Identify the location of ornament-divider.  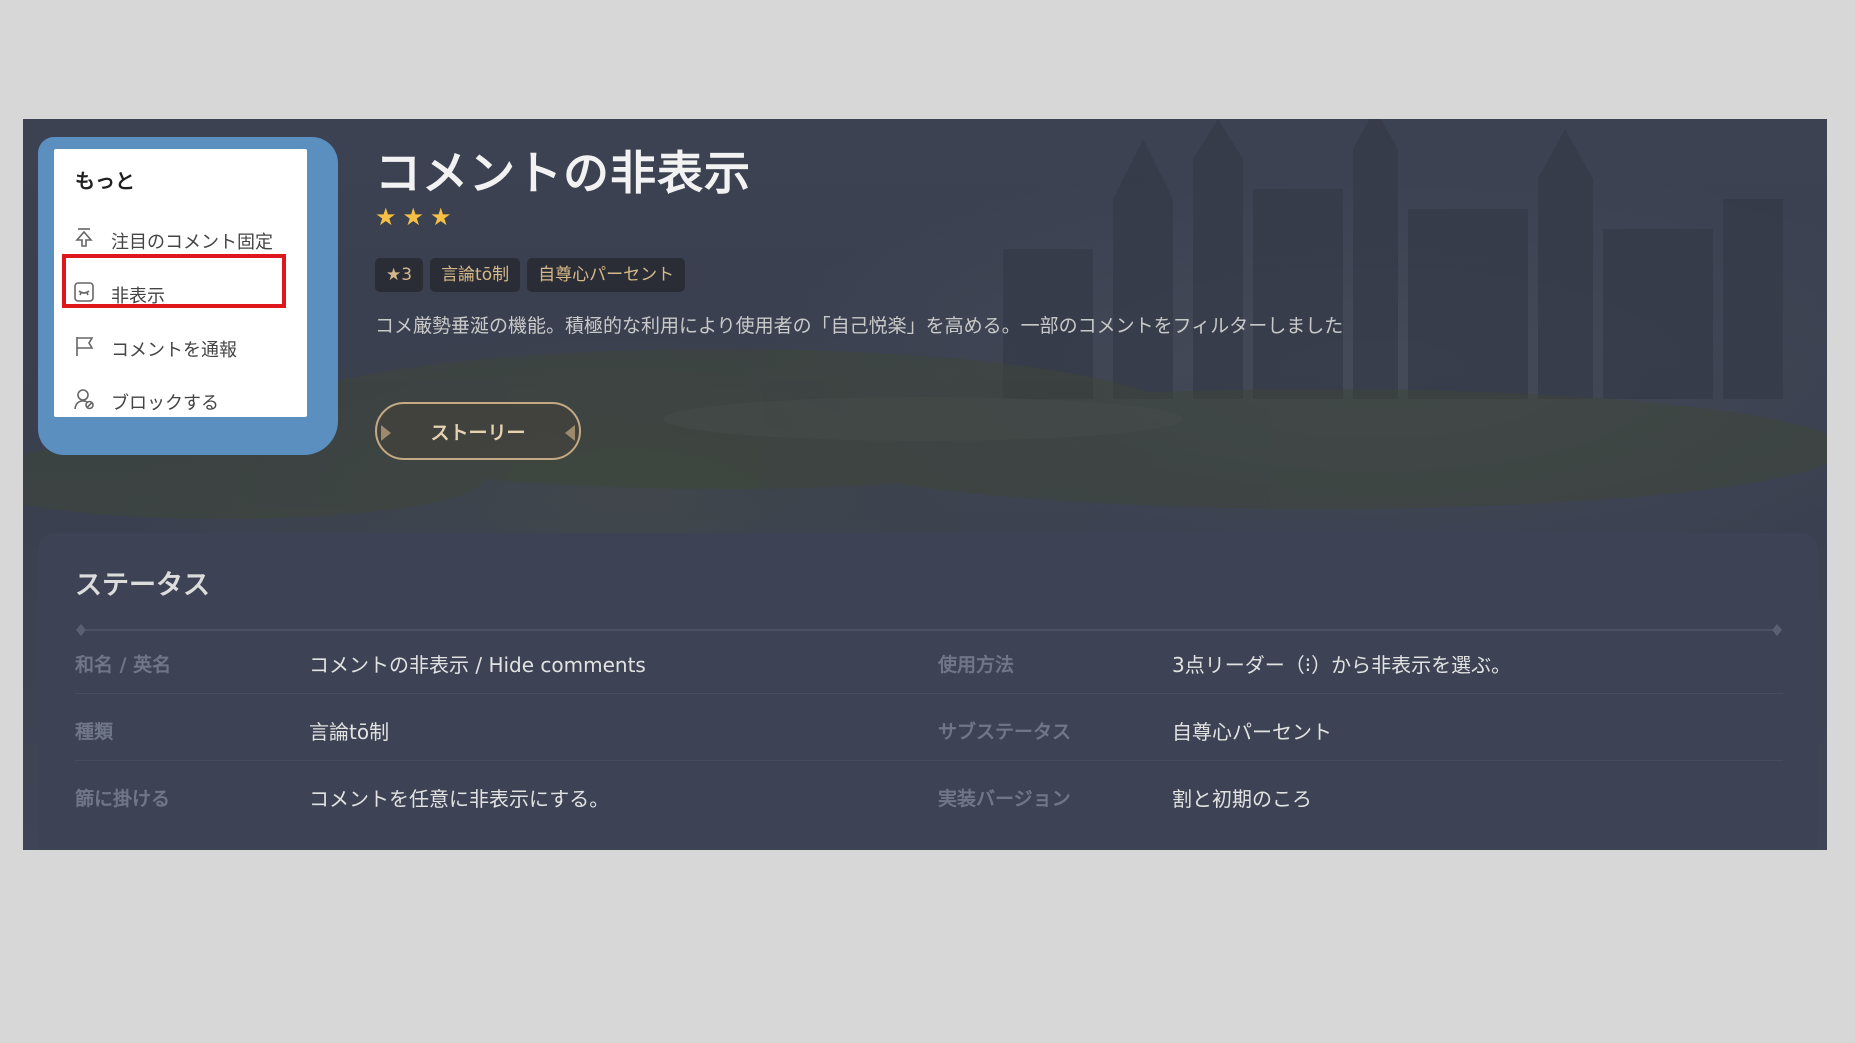
(929, 628).